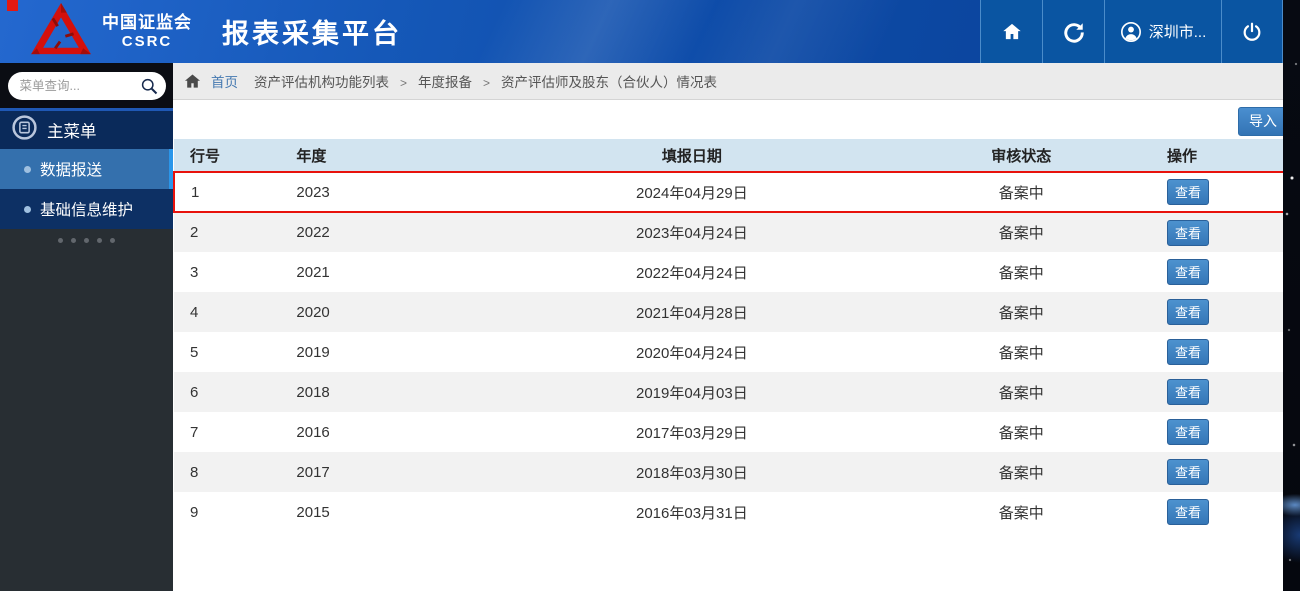 The height and width of the screenshot is (591, 1300). I want to click on pagination-dots, so click(86, 240).